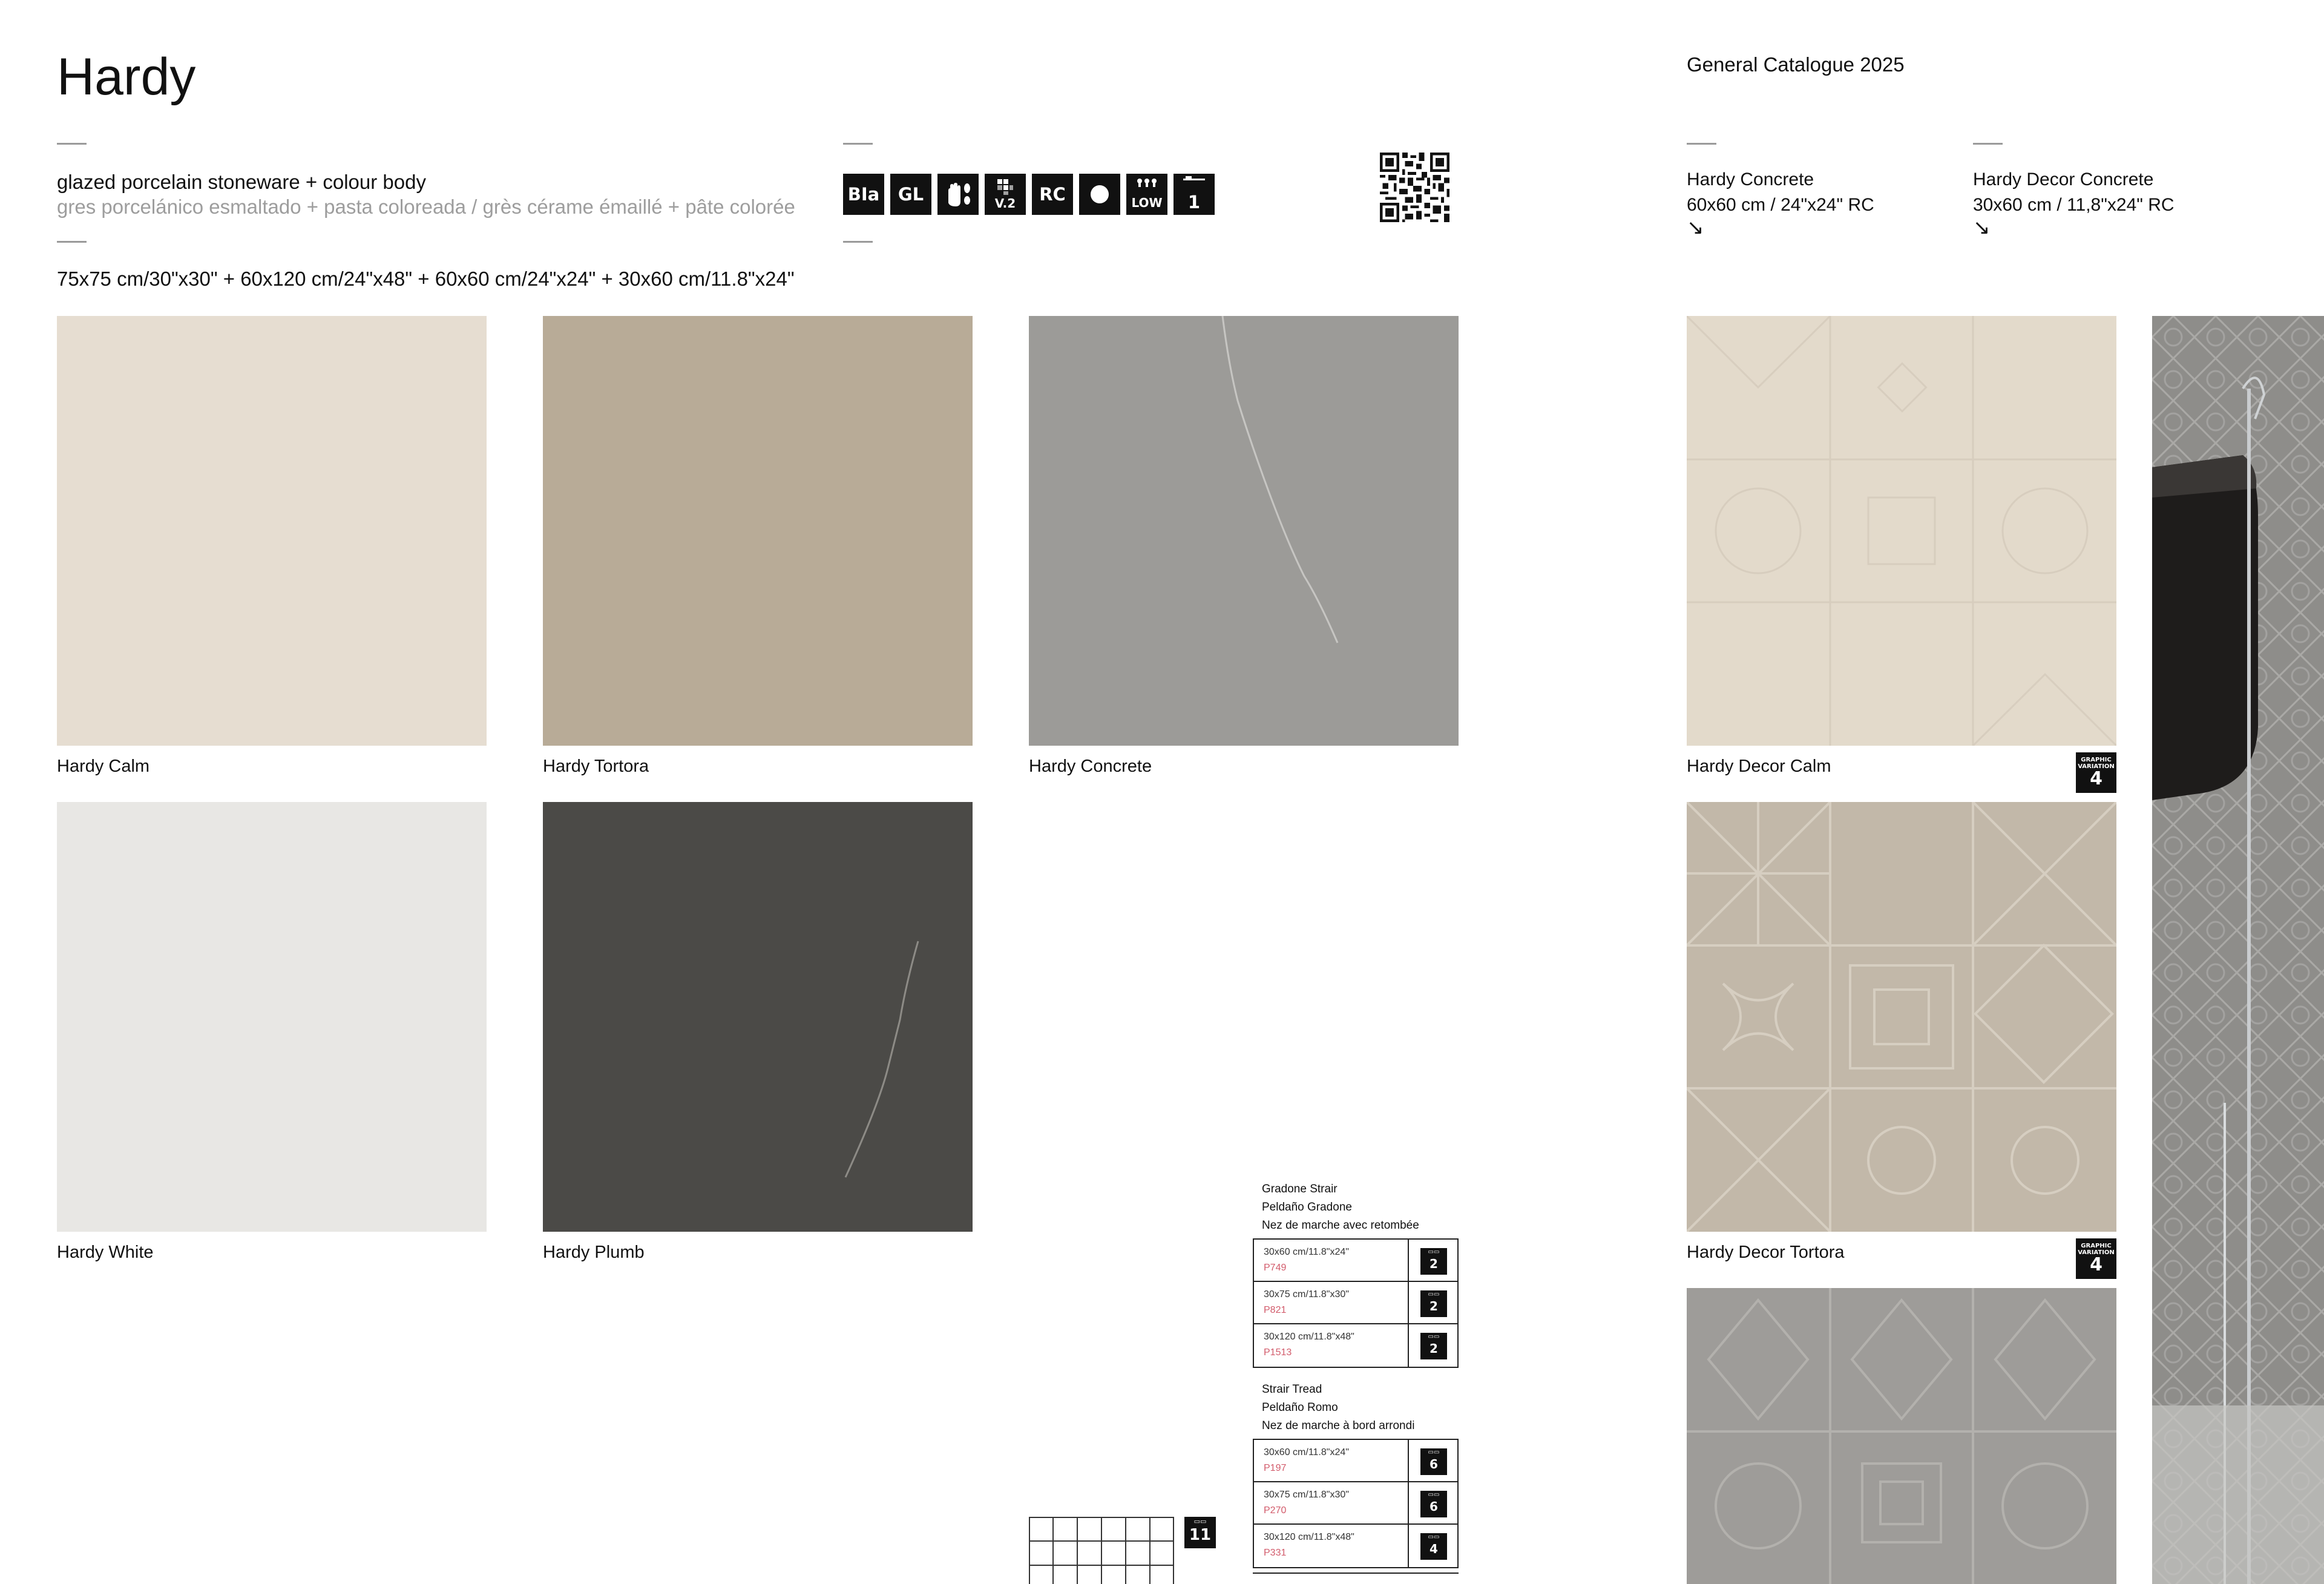  What do you see at coordinates (1414, 187) in the screenshot?
I see `qr-code-icon` at bounding box center [1414, 187].